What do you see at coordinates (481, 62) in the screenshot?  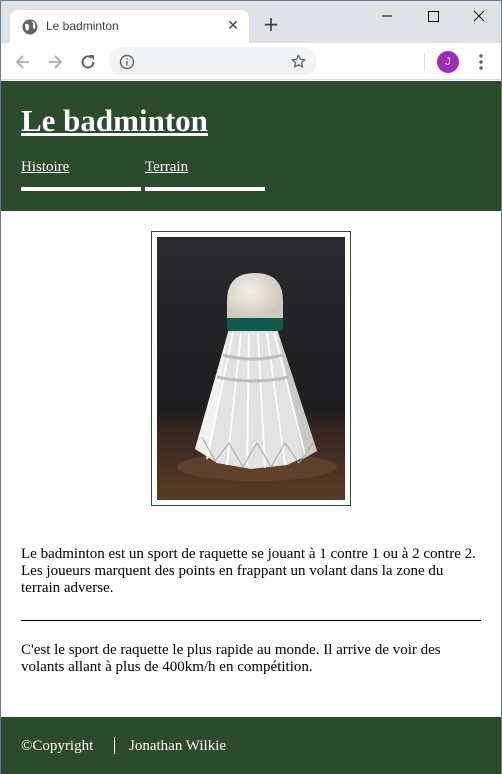 I see `kebab-menu-icon` at bounding box center [481, 62].